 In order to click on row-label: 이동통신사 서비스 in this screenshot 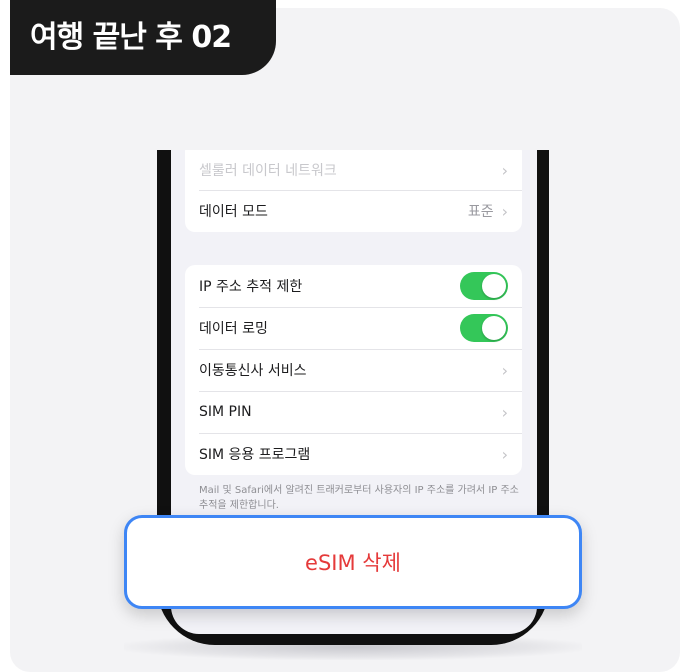, I will do `click(253, 371)`.